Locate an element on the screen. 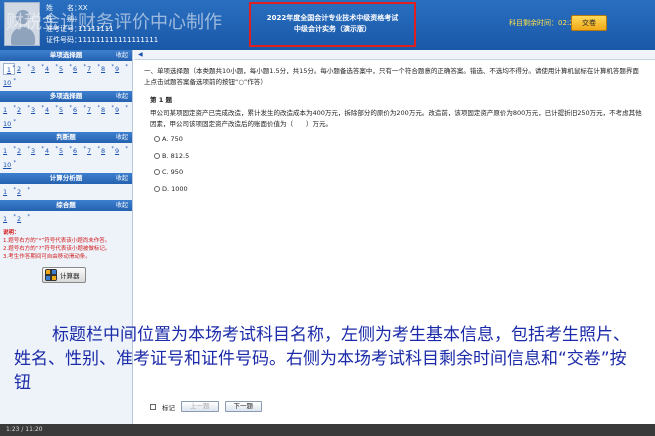 The width and height of the screenshot is (655, 436). option-d: D. 1000 is located at coordinates (171, 189).